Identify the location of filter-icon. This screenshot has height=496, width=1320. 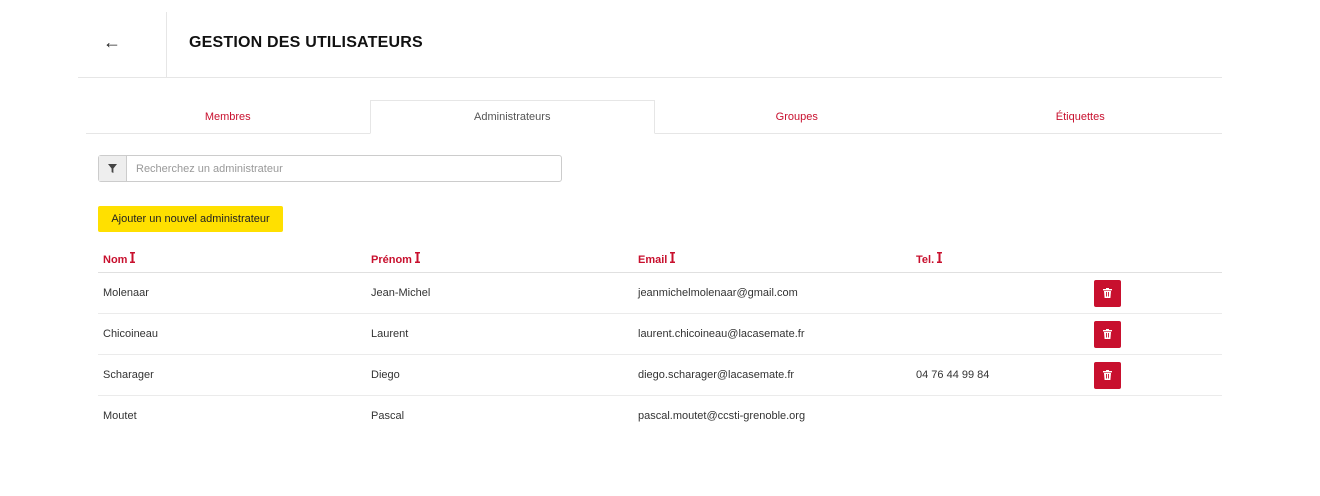
(113, 168).